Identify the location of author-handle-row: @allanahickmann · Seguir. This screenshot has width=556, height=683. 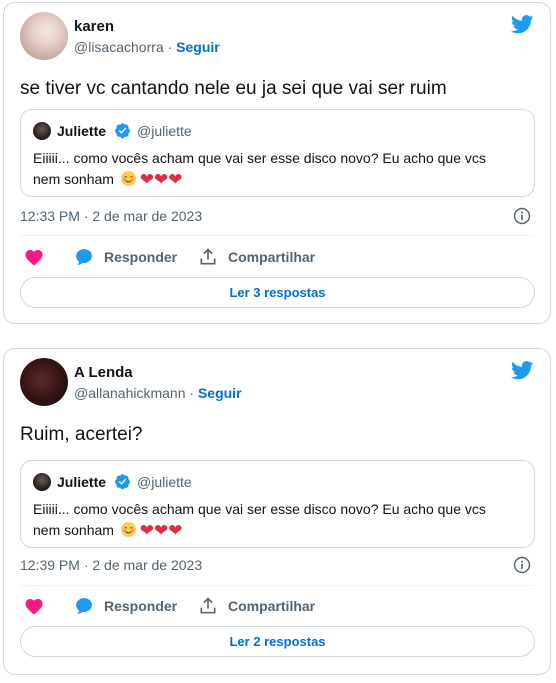
(158, 393).